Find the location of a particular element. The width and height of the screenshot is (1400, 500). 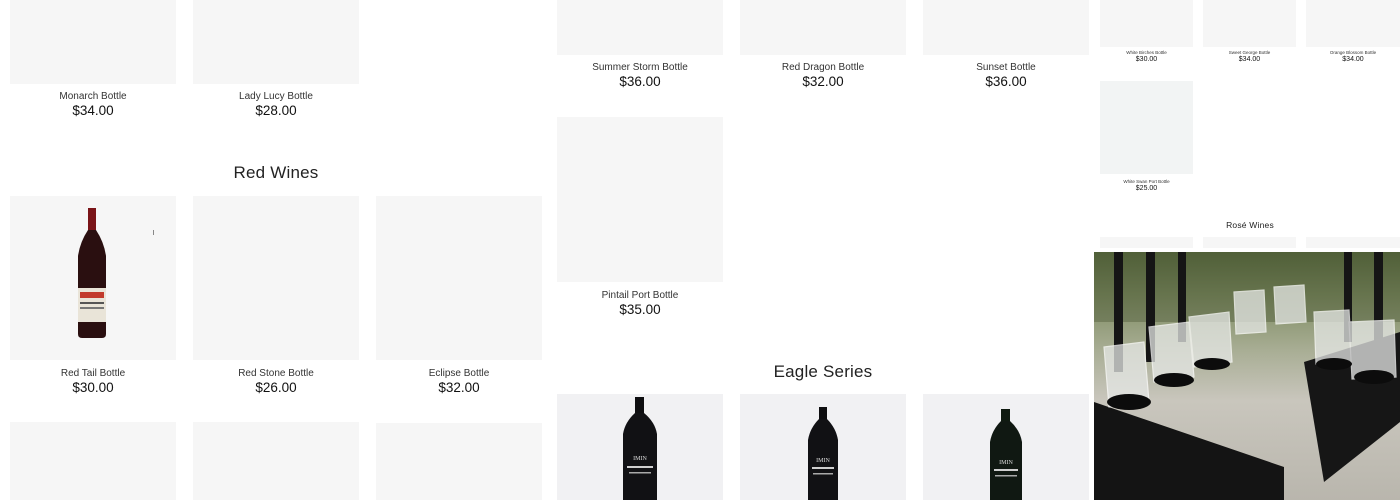

product-card-white-birches: White Birches Bottle $30.00 is located at coordinates (1146, 34).